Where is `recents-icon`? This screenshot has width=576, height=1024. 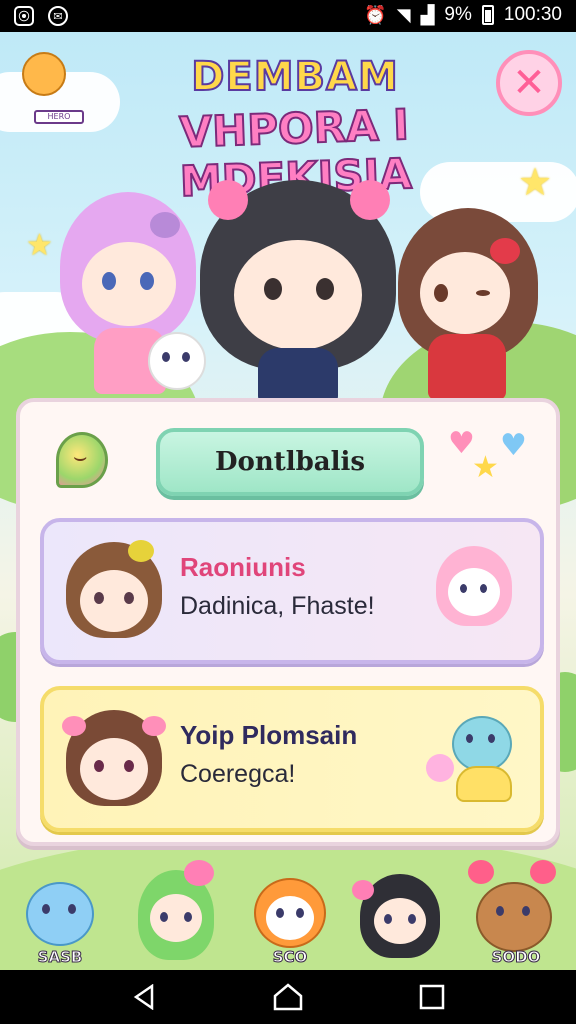 recents-icon is located at coordinates (432, 997).